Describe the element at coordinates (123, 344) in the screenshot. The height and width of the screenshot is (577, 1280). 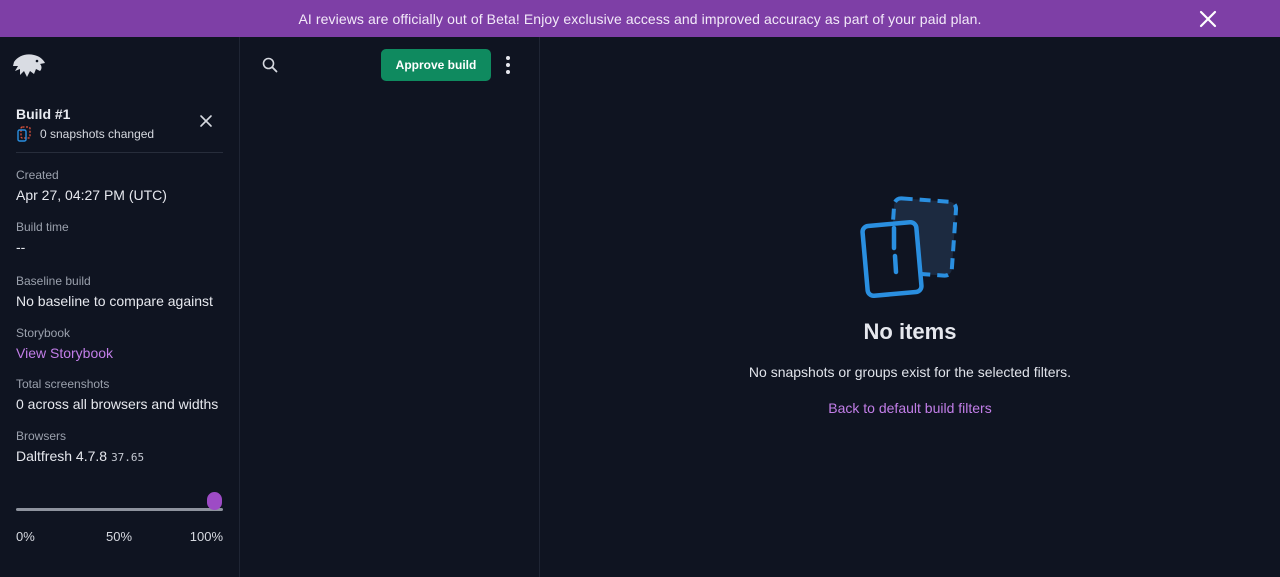
I see `meta-storybook: Storybook View Storybook` at that location.